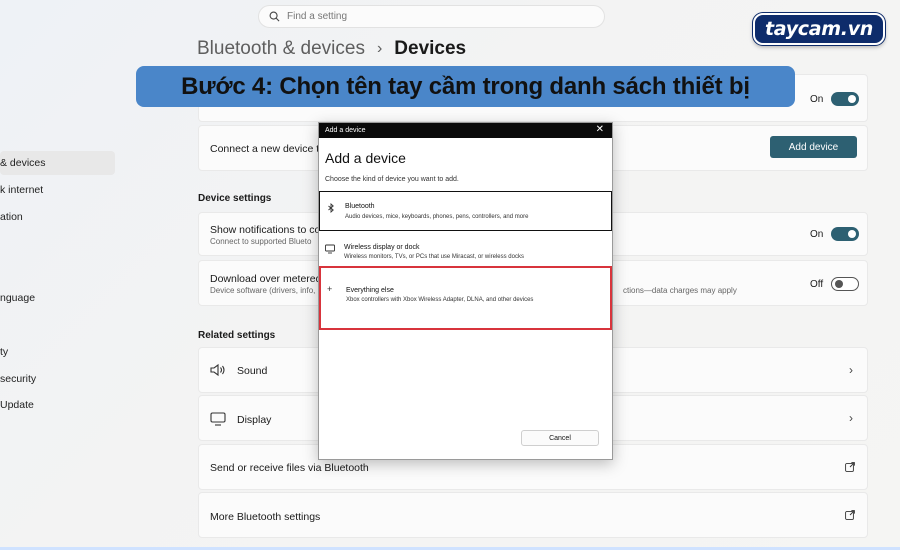  Describe the element at coordinates (430, 48) in the screenshot. I see `page-title: Devices` at that location.